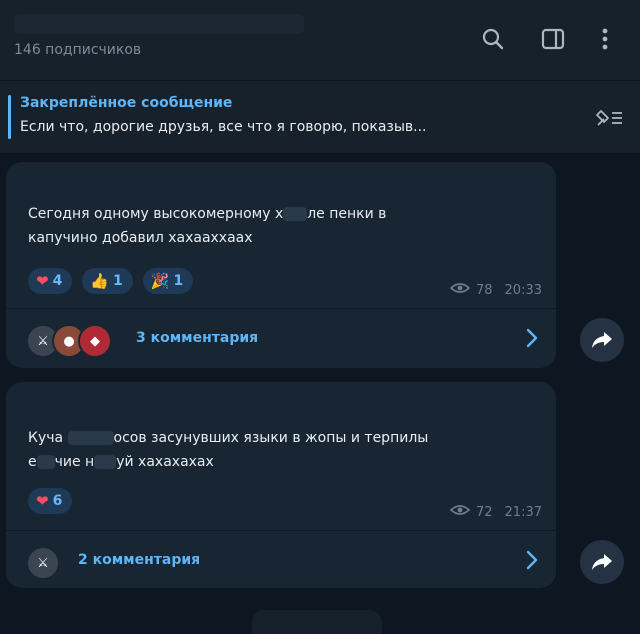 The image size is (640, 634). I want to click on comments-label: 2 комментария, so click(139, 560).